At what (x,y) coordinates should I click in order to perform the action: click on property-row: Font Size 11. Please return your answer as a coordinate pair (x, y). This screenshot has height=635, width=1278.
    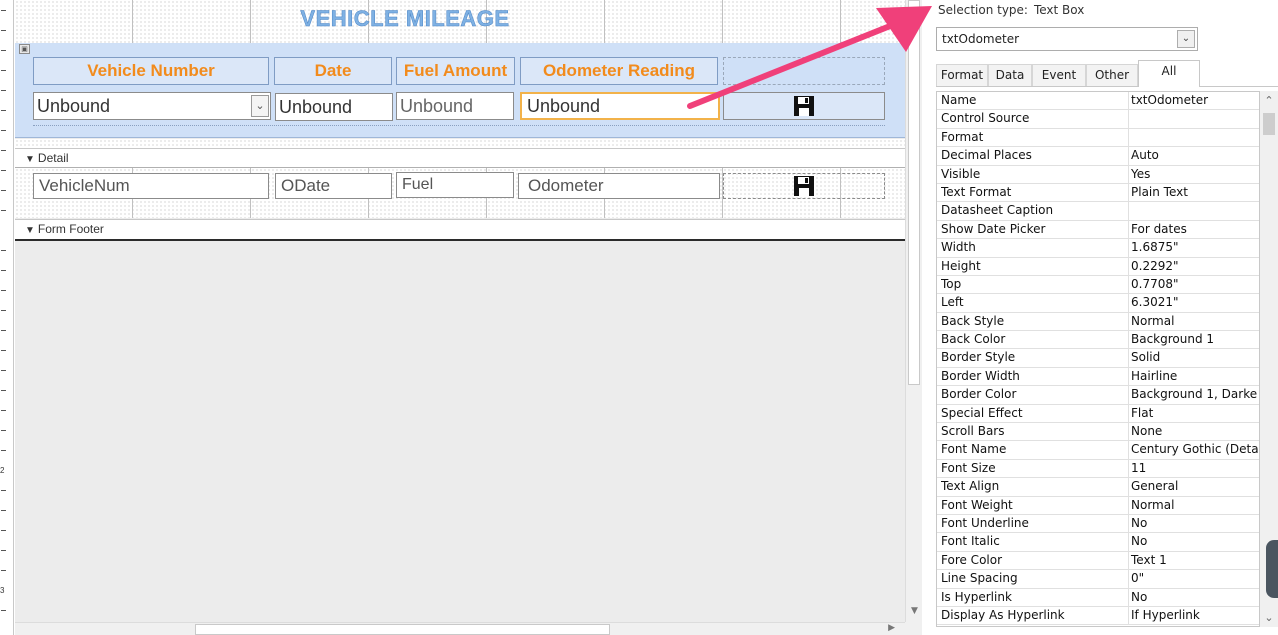
    Looking at the image, I should click on (1098, 469).